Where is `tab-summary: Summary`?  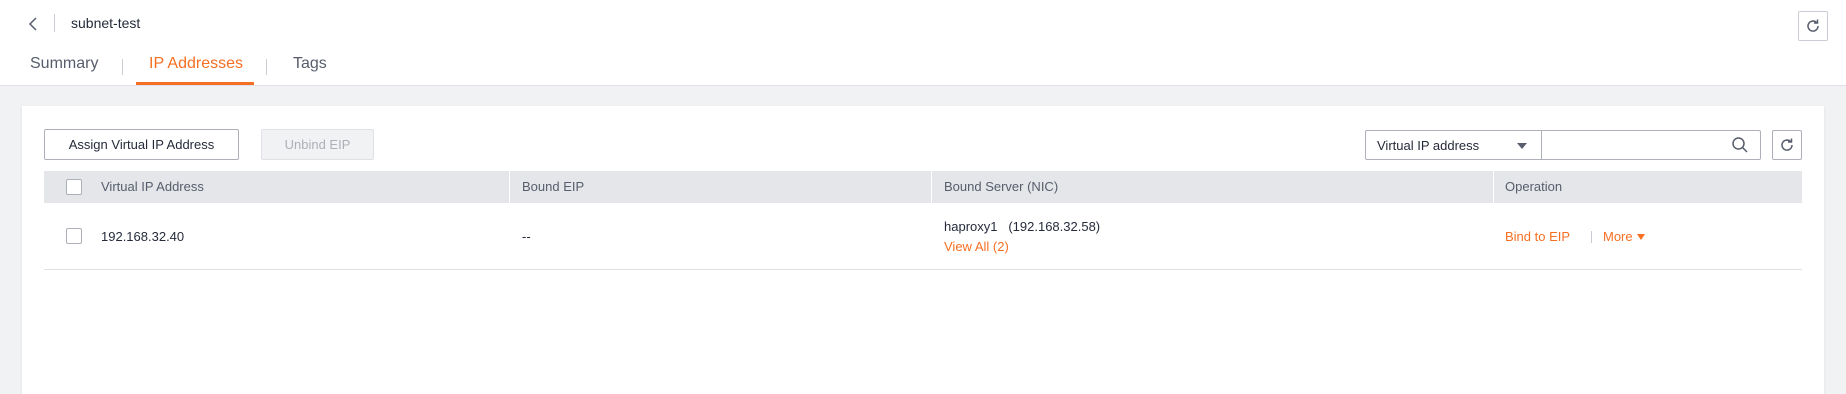
tab-summary: Summary is located at coordinates (64, 69).